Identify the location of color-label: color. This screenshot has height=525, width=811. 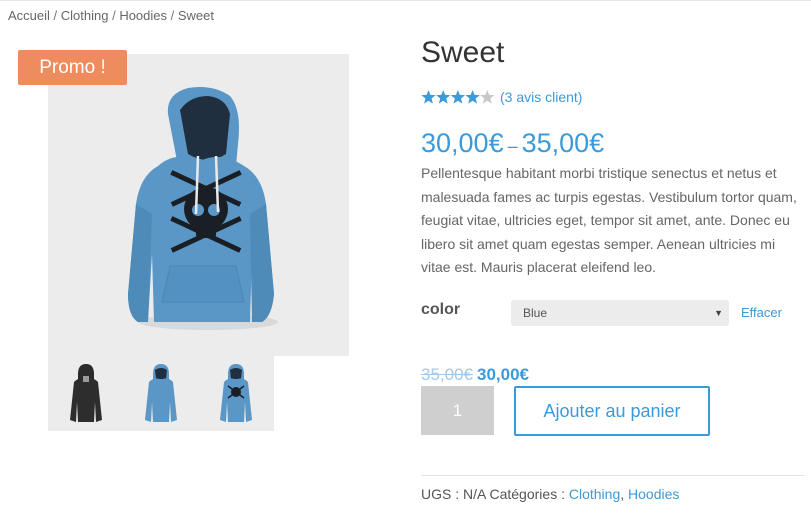
(441, 309).